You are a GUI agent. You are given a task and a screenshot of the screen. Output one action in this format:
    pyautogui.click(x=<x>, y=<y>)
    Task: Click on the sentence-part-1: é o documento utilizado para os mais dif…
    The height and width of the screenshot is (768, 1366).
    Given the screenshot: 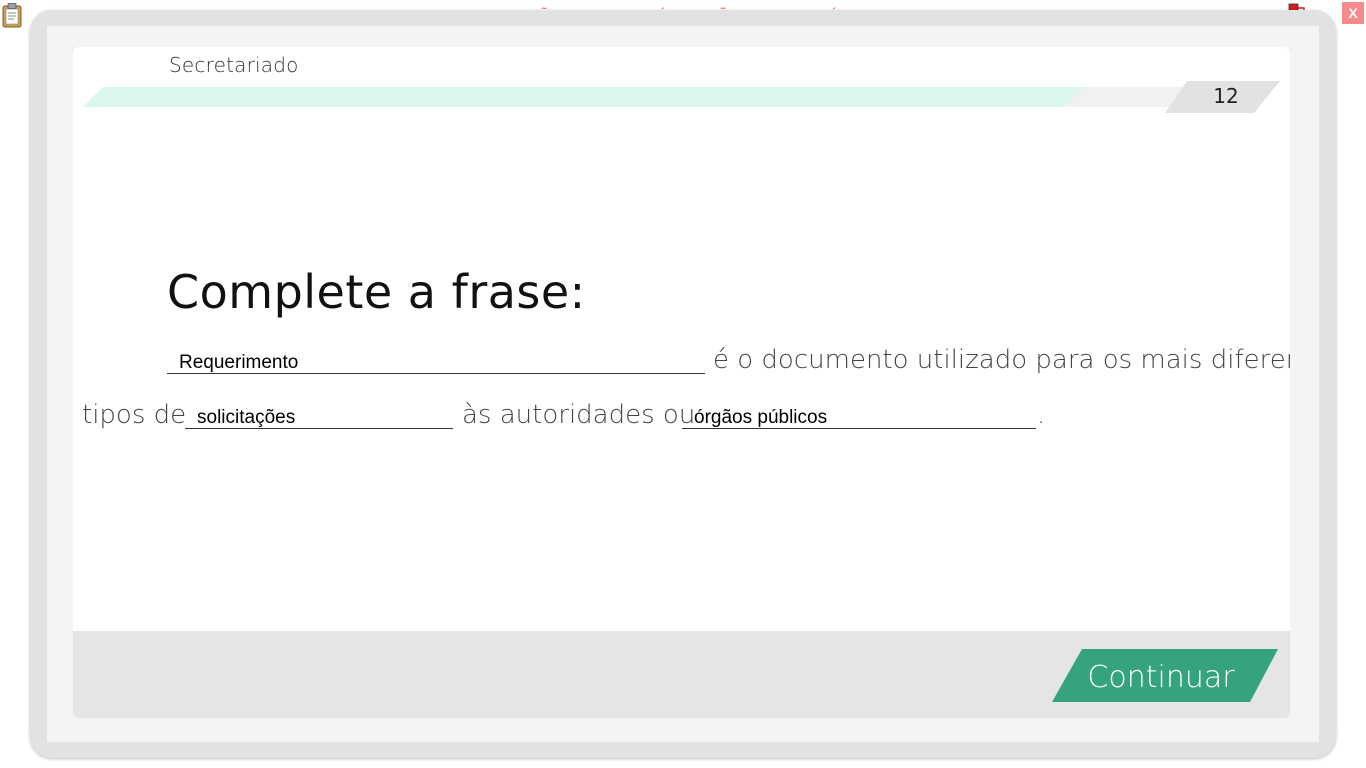 What is the action you would take?
    pyautogui.click(x=1001, y=360)
    